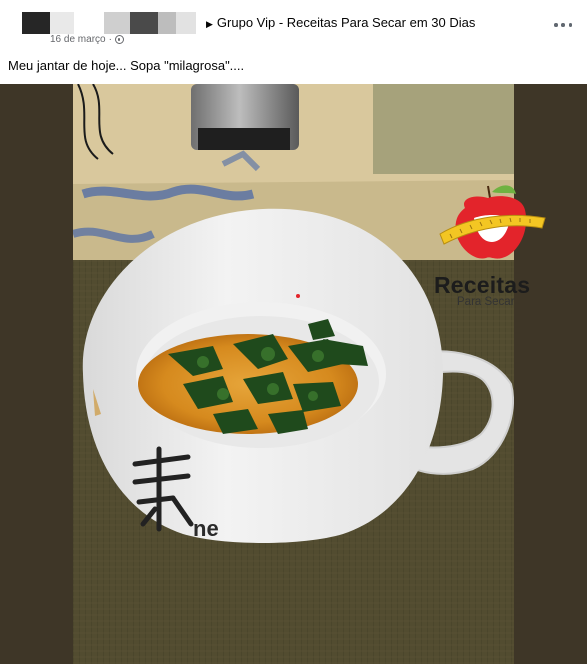  I want to click on blurred-author-name, so click(117, 23).